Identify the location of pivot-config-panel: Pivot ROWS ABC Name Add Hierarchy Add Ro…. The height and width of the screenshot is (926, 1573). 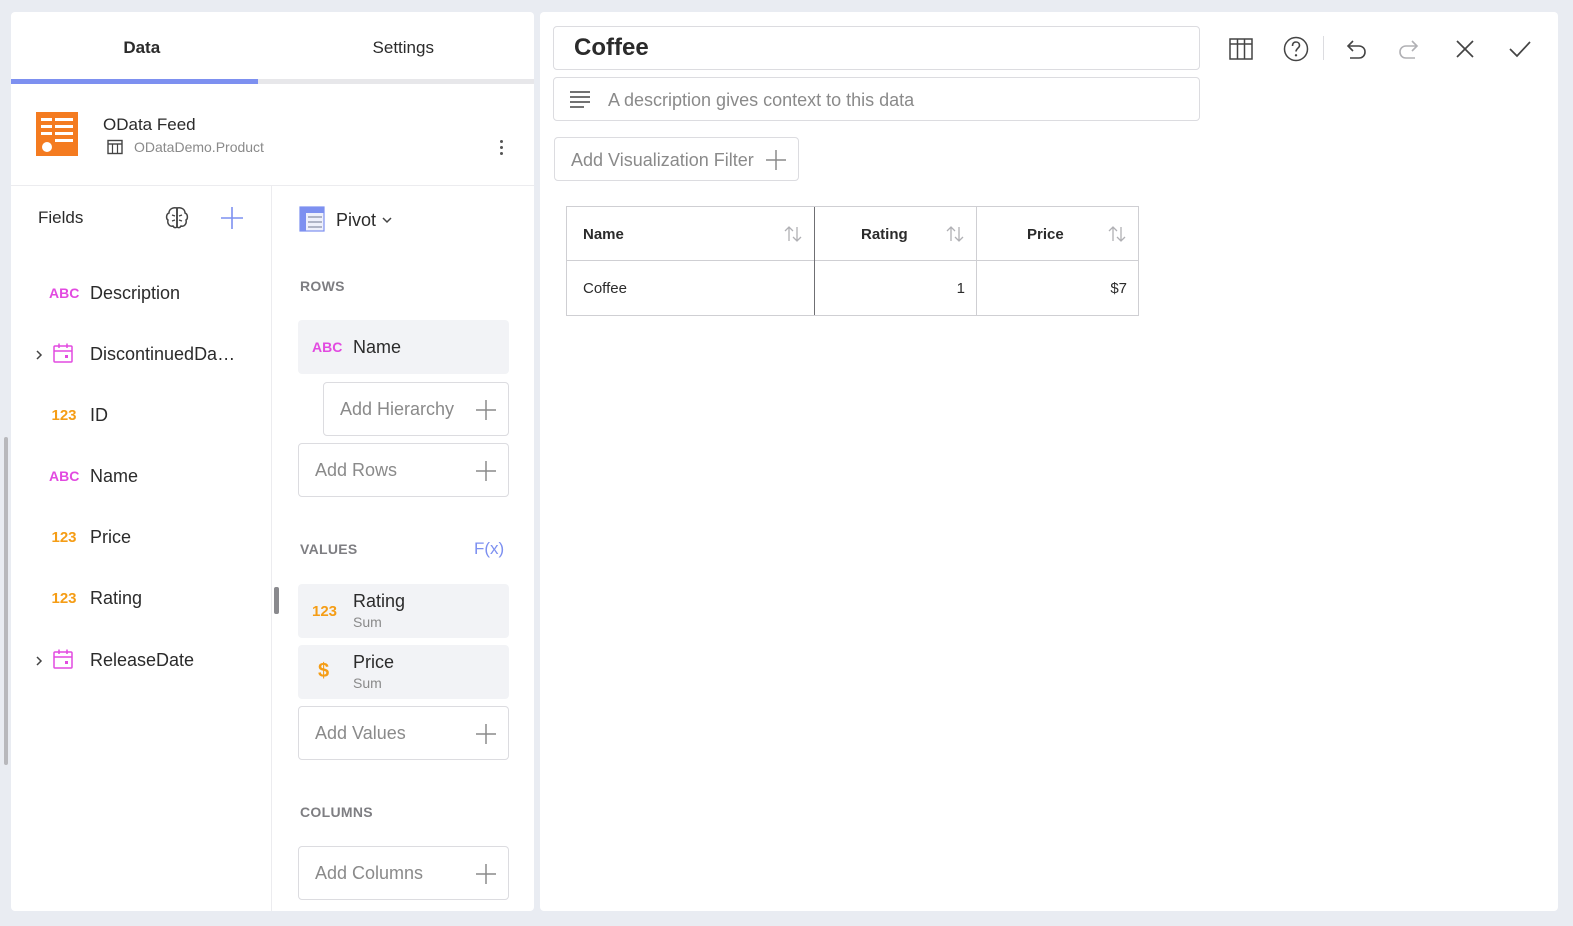
(403, 548).